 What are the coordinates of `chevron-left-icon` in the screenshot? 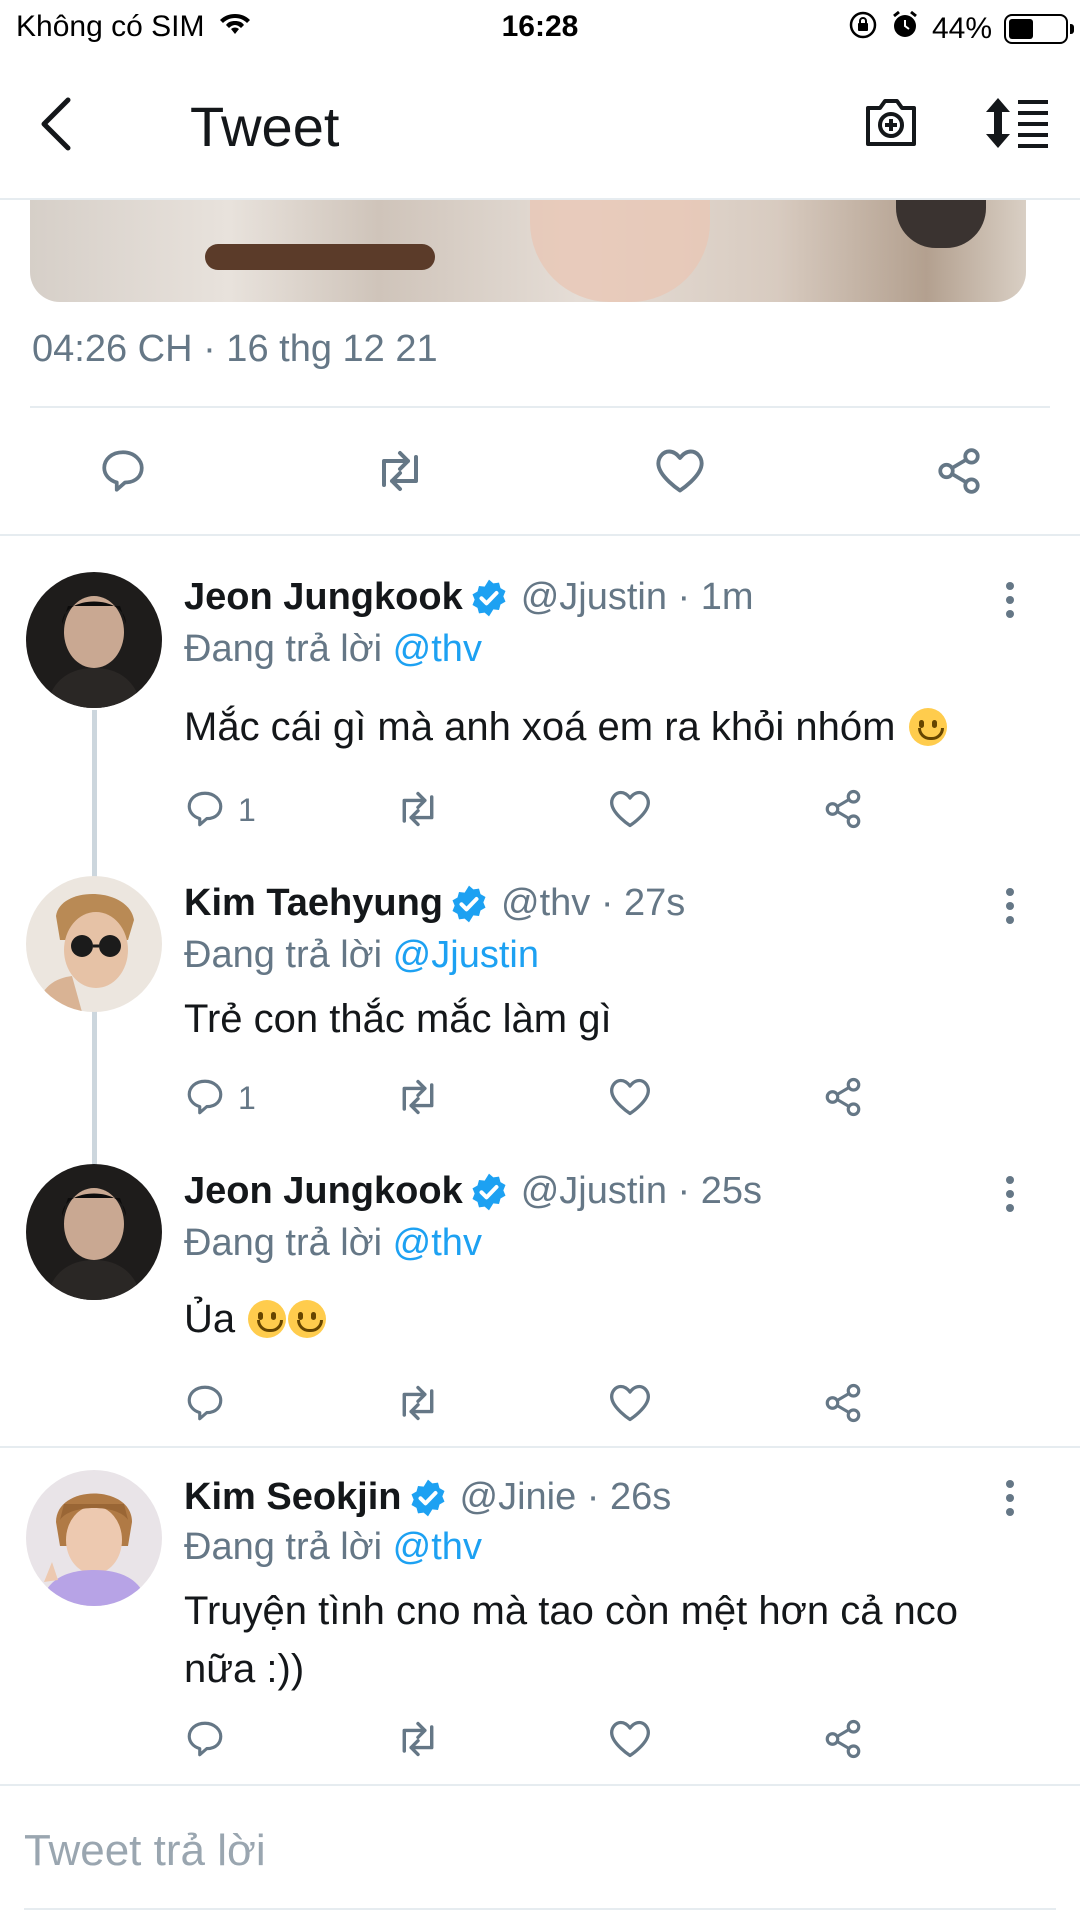 It's located at (59, 124).